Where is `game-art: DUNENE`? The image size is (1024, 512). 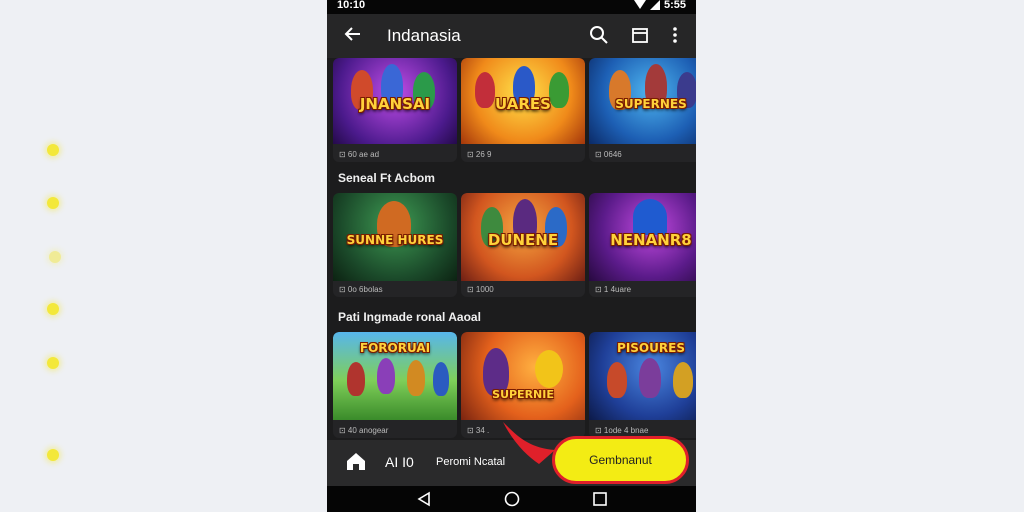 game-art: DUNENE is located at coordinates (523, 237).